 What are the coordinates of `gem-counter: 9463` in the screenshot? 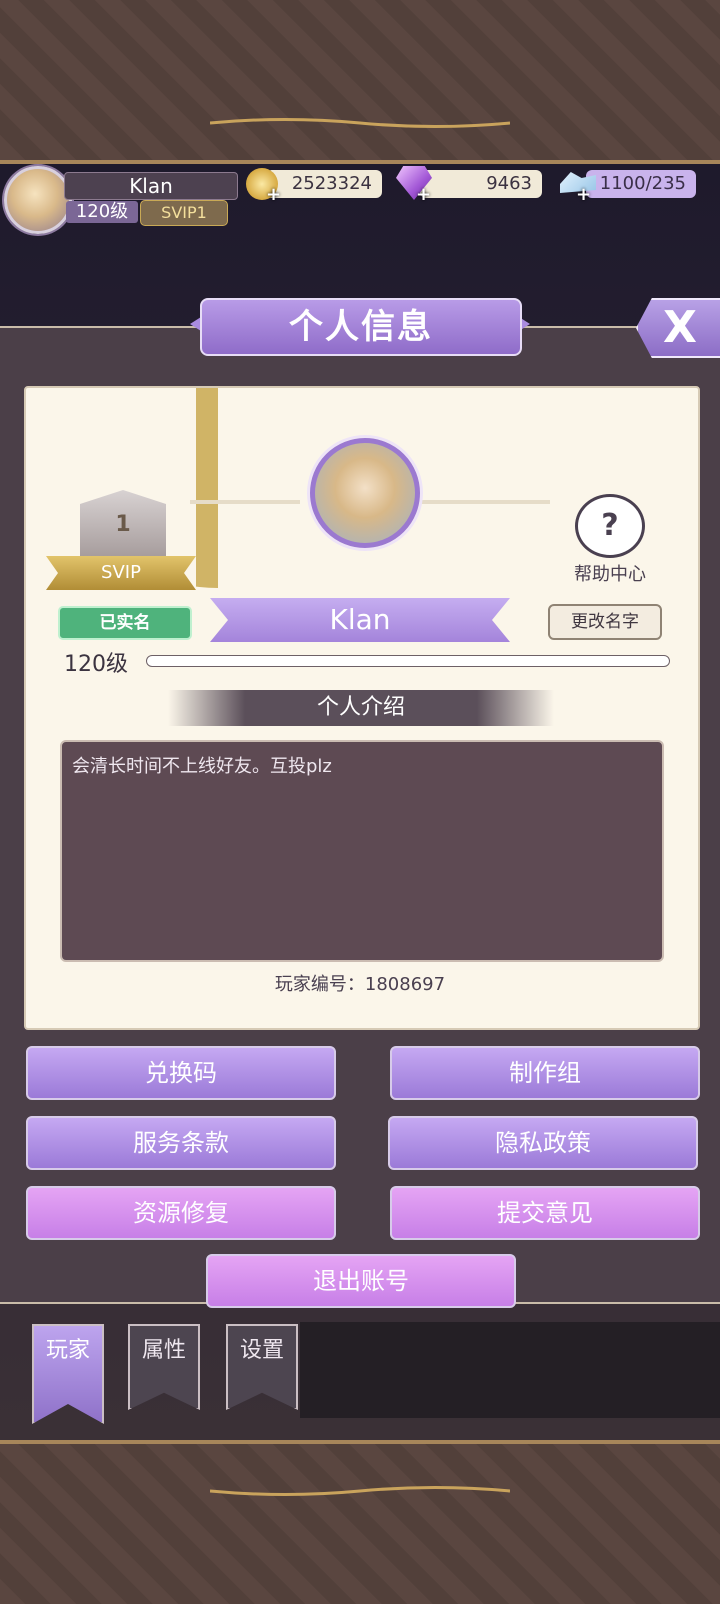 It's located at (481, 184).